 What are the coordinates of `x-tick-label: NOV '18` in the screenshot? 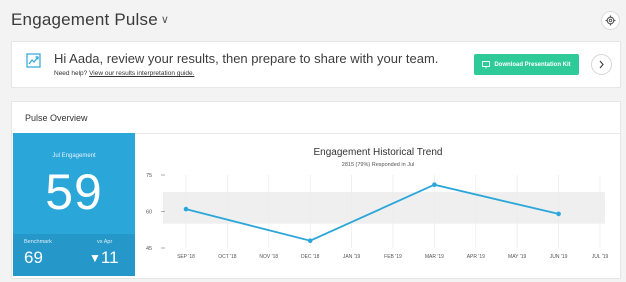 It's located at (268, 257).